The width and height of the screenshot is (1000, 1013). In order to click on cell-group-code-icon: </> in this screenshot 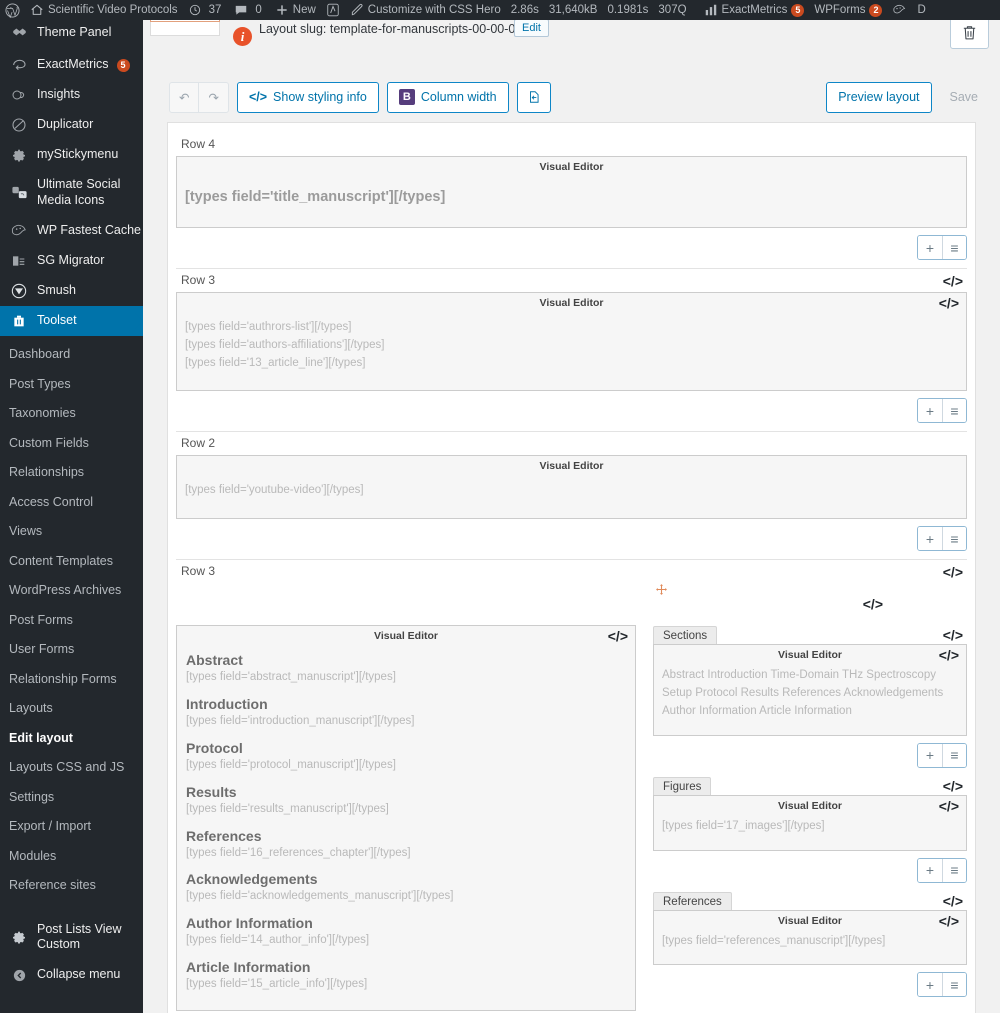, I will do `click(873, 604)`.